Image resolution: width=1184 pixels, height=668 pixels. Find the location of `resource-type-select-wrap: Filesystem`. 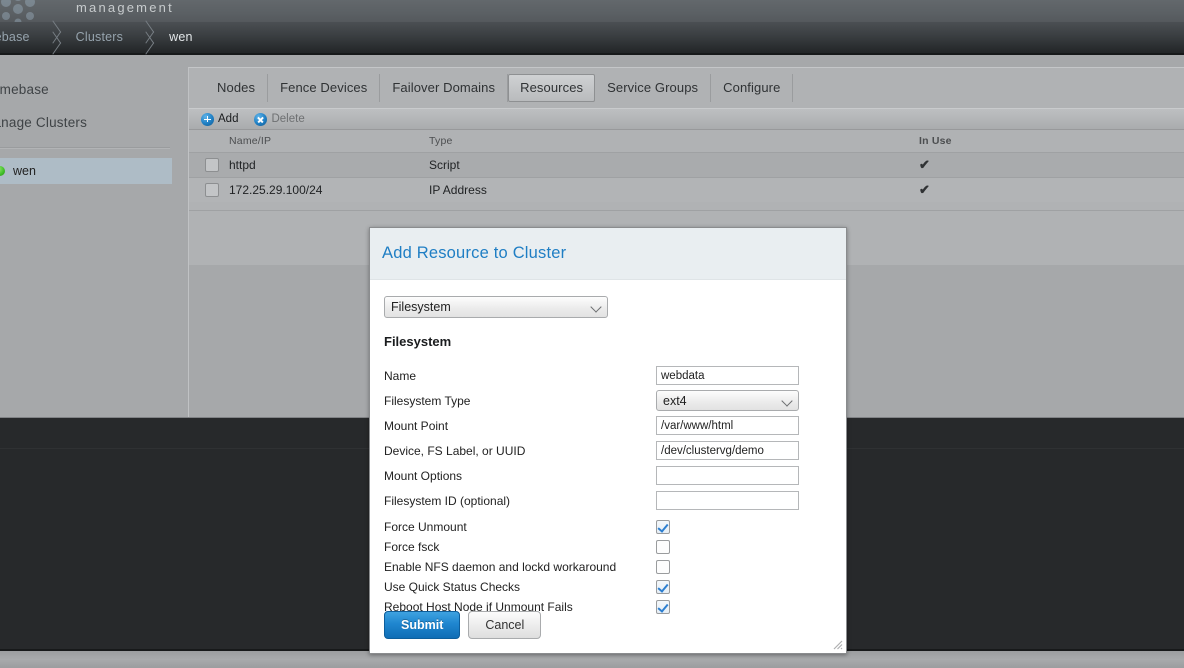

resource-type-select-wrap: Filesystem is located at coordinates (496, 307).